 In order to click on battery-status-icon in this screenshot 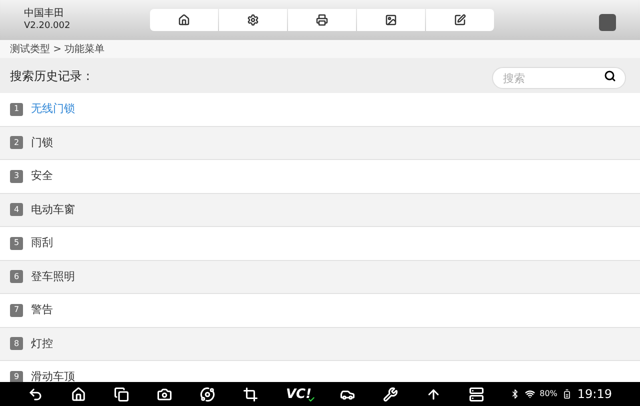, I will do `click(567, 394)`.